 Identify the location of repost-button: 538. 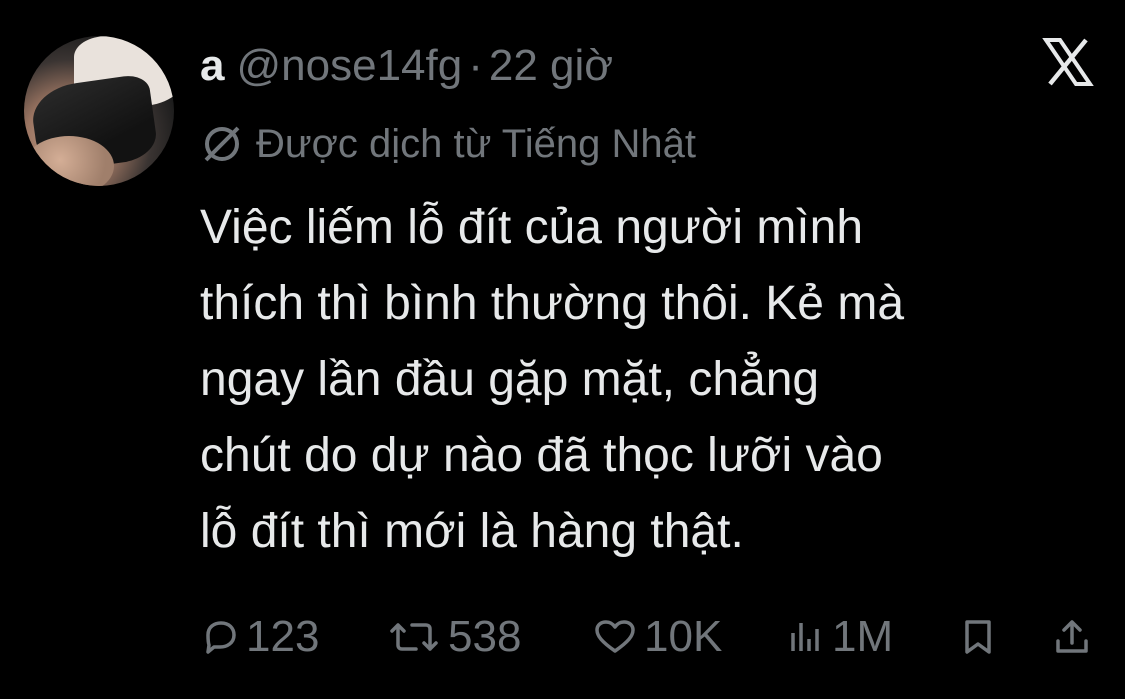
(453, 637).